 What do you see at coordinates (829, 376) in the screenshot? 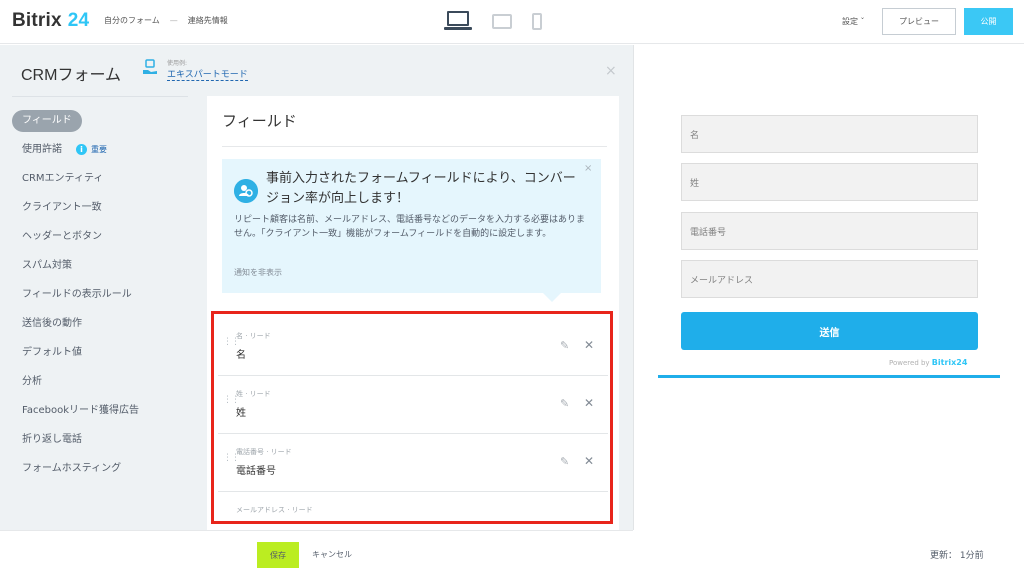
I see `preview-underline` at bounding box center [829, 376].